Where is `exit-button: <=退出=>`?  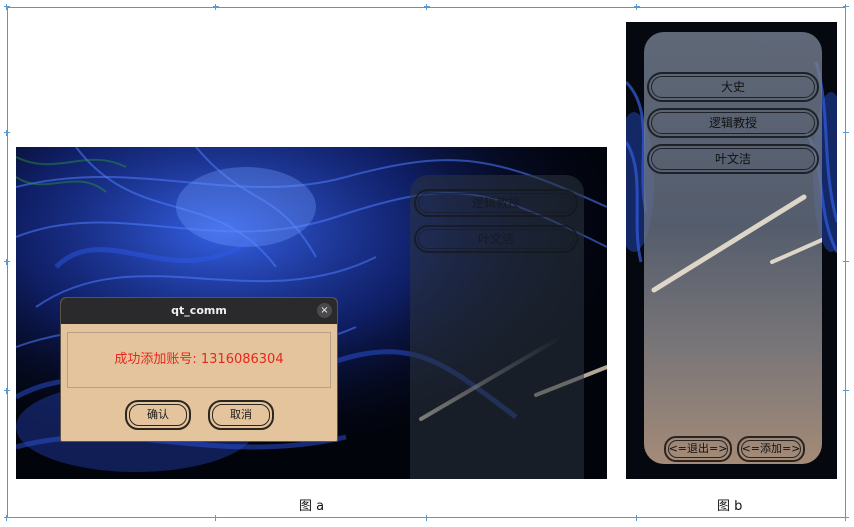
exit-button: <=退出=> is located at coordinates (698, 449).